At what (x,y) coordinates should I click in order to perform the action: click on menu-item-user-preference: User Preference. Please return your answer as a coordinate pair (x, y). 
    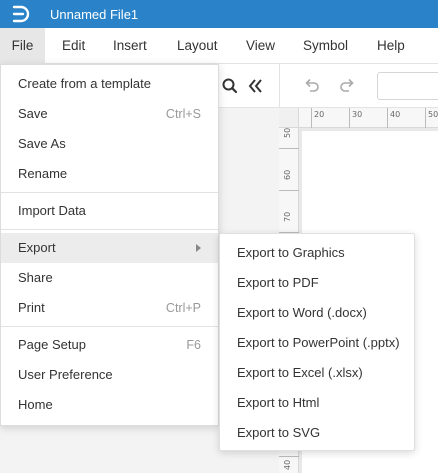
    Looking at the image, I should click on (109, 375).